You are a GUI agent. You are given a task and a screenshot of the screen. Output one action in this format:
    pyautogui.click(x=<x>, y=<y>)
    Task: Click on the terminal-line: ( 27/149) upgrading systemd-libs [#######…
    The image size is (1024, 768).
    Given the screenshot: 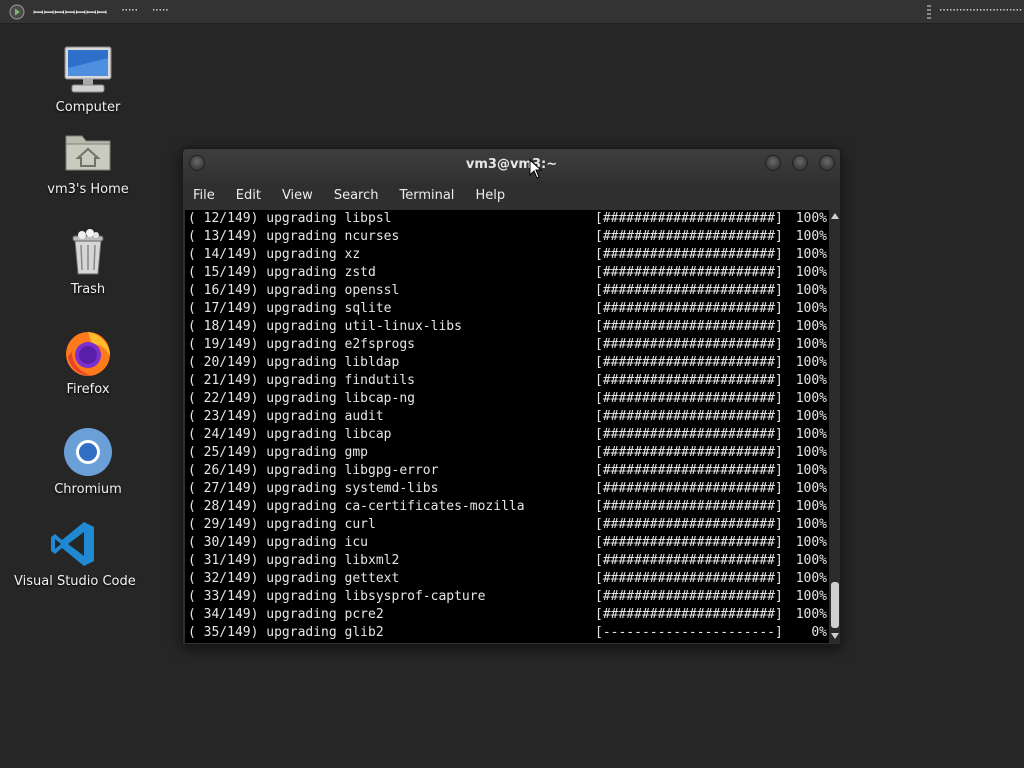 What is the action you would take?
    pyautogui.click(x=507, y=489)
    